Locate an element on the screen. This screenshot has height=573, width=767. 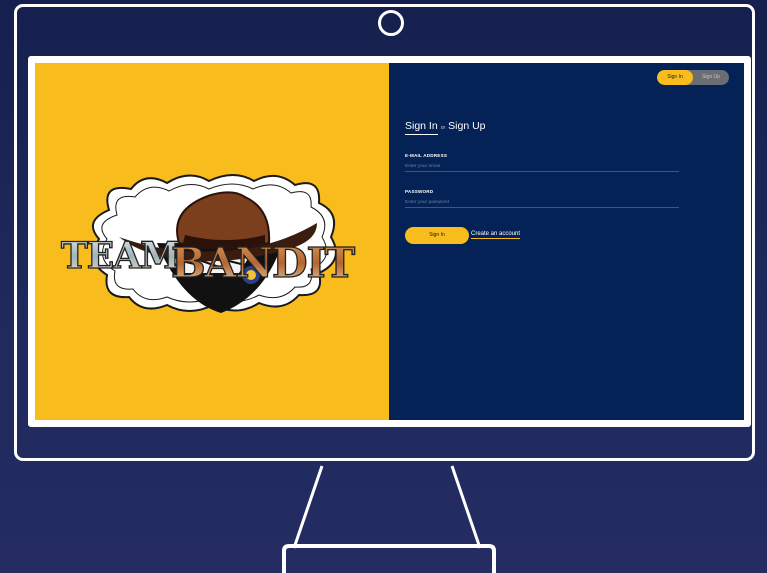
monitor-stand is located at coordinates (389, 519).